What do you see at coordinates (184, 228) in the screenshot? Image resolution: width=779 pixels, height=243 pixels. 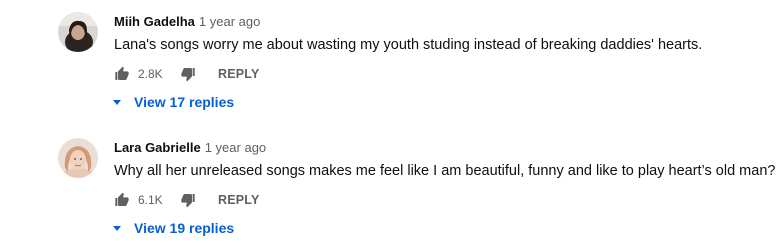 I see `view-replies-label: View 19 replies` at bounding box center [184, 228].